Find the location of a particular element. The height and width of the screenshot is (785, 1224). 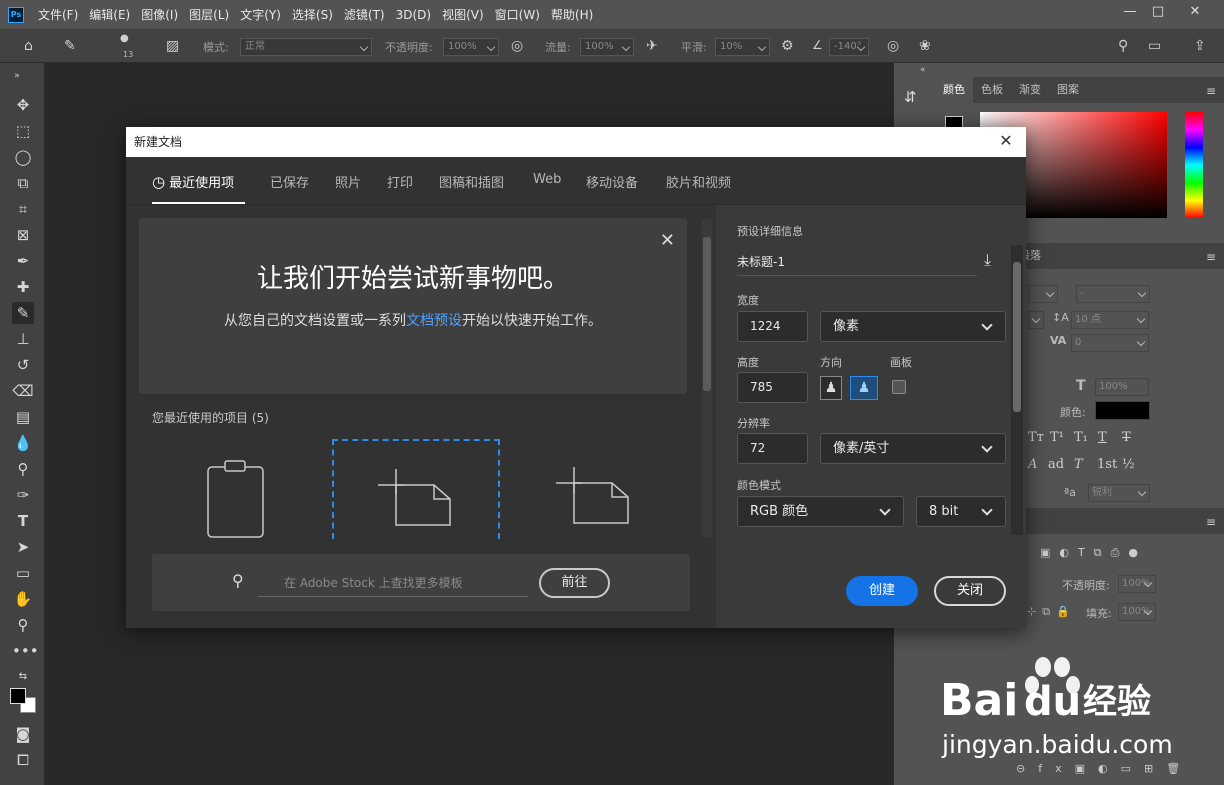

subscript-icon: T₁ is located at coordinates (1081, 437).